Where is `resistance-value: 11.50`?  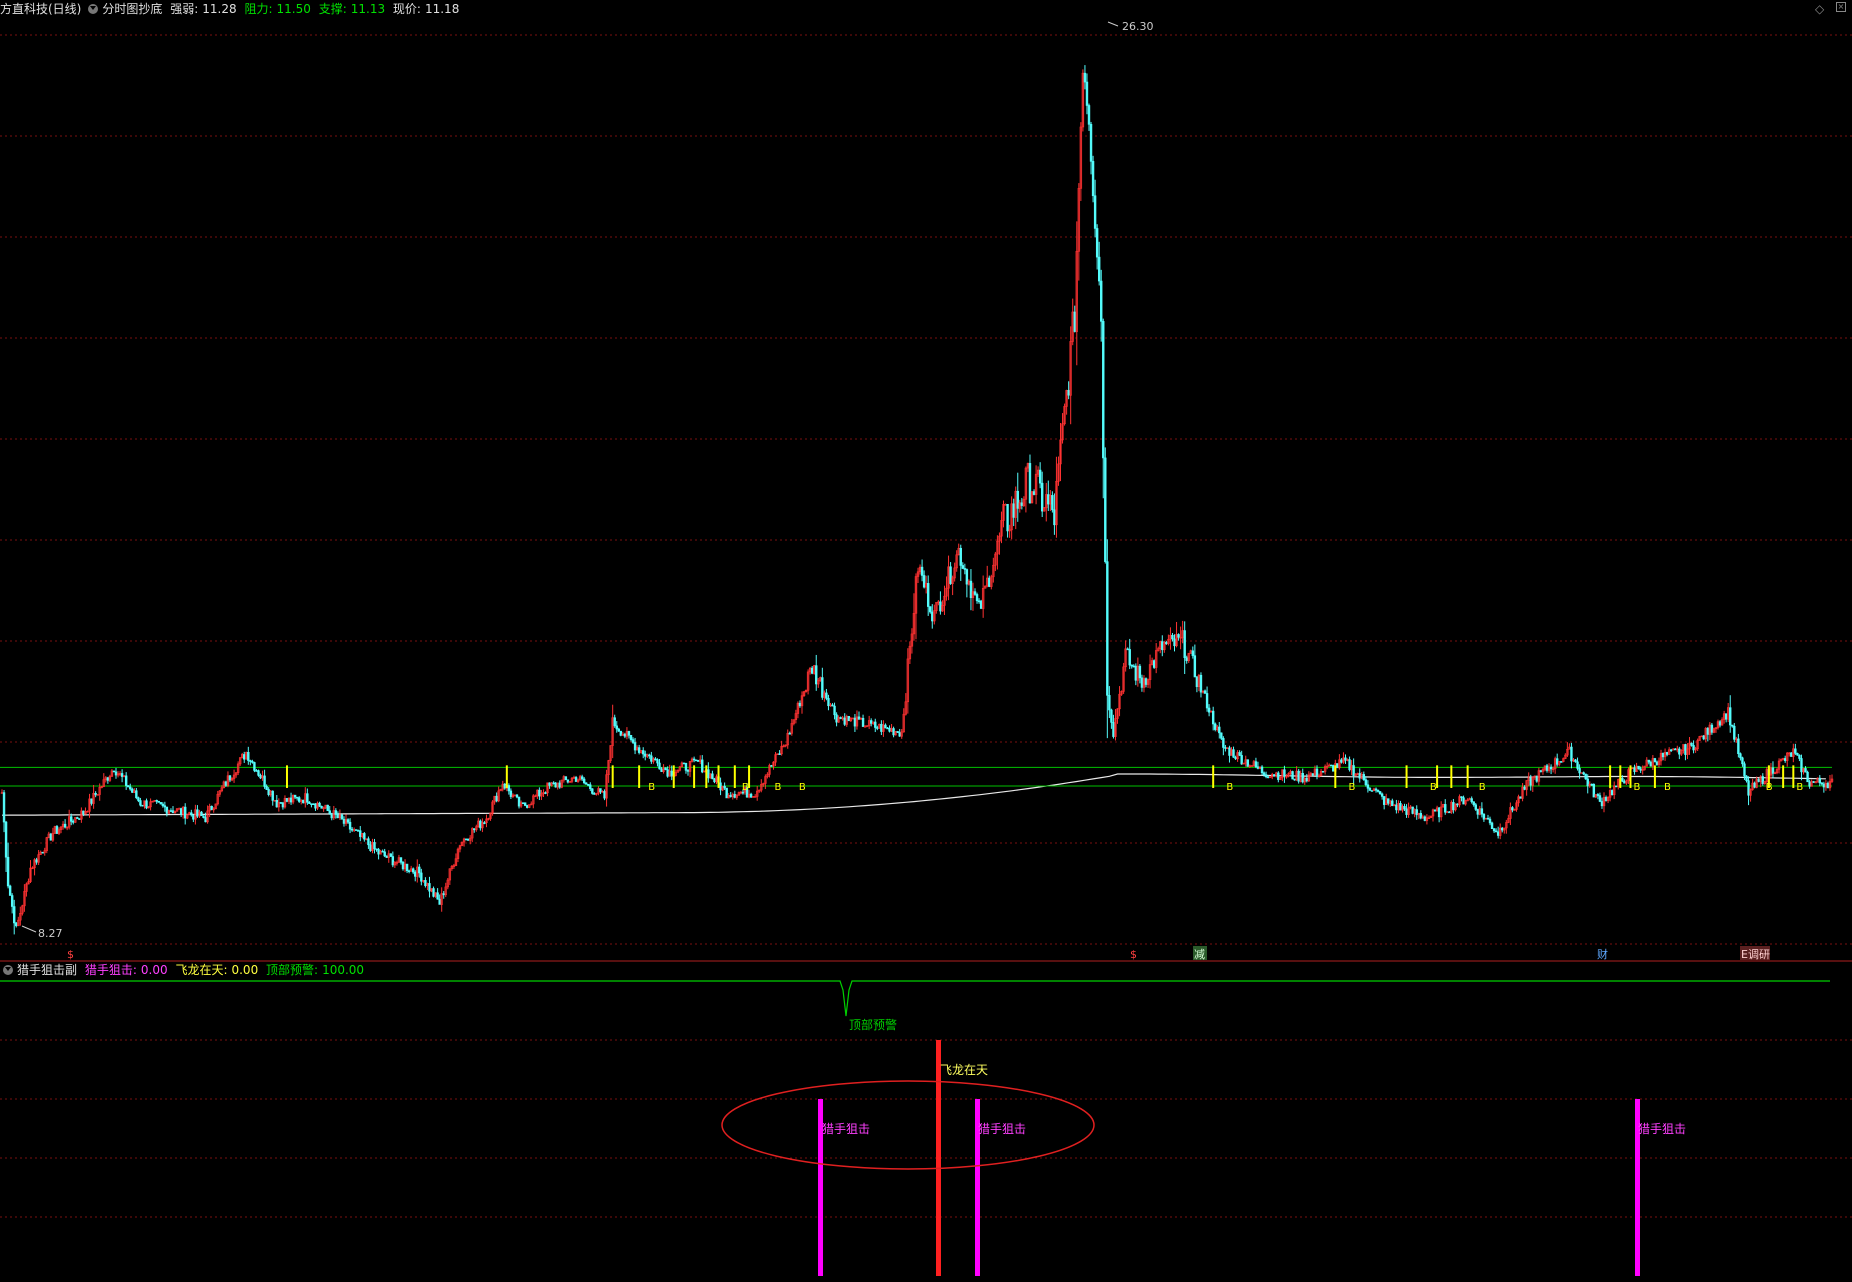
resistance-value: 11.50 is located at coordinates (293, 9).